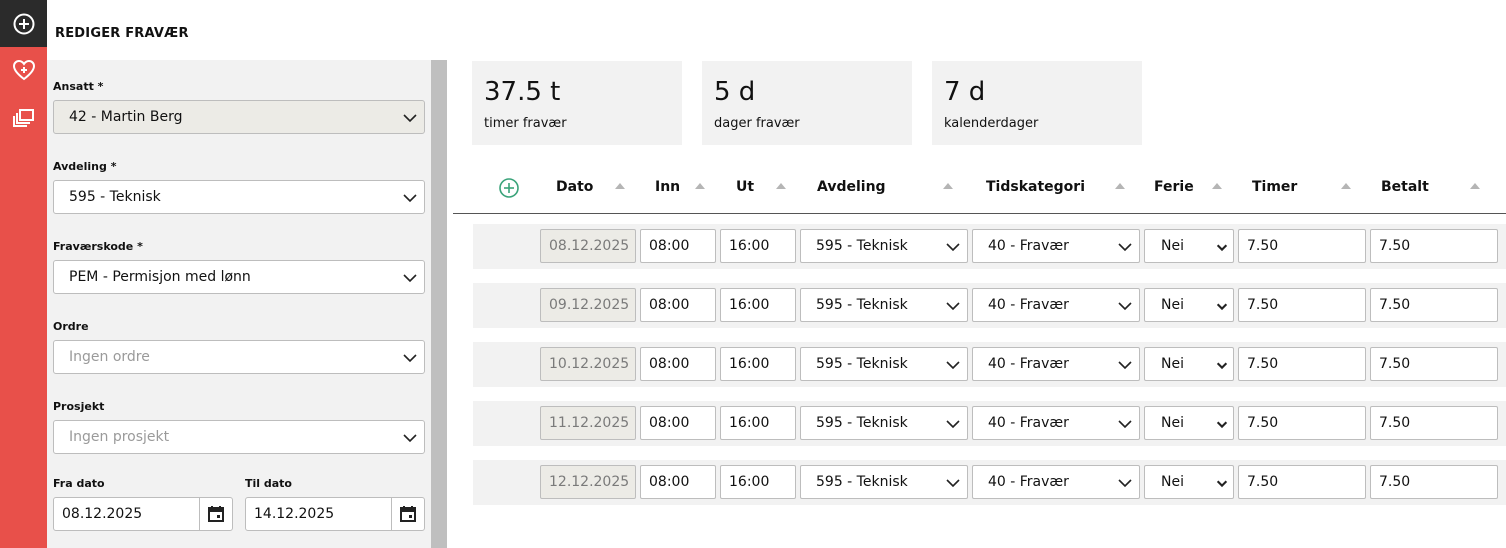  I want to click on column-header-in: Inn, so click(667, 187).